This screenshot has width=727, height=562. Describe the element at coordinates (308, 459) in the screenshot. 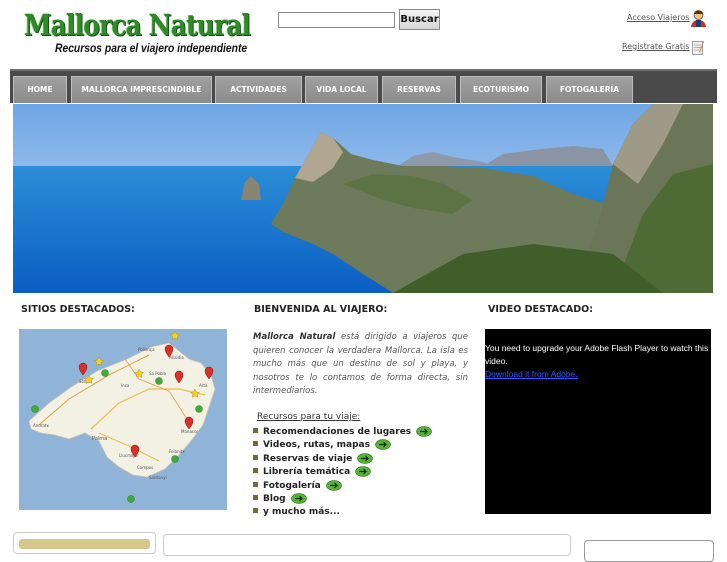

I see `resource-label: Reservas de viaje` at that location.